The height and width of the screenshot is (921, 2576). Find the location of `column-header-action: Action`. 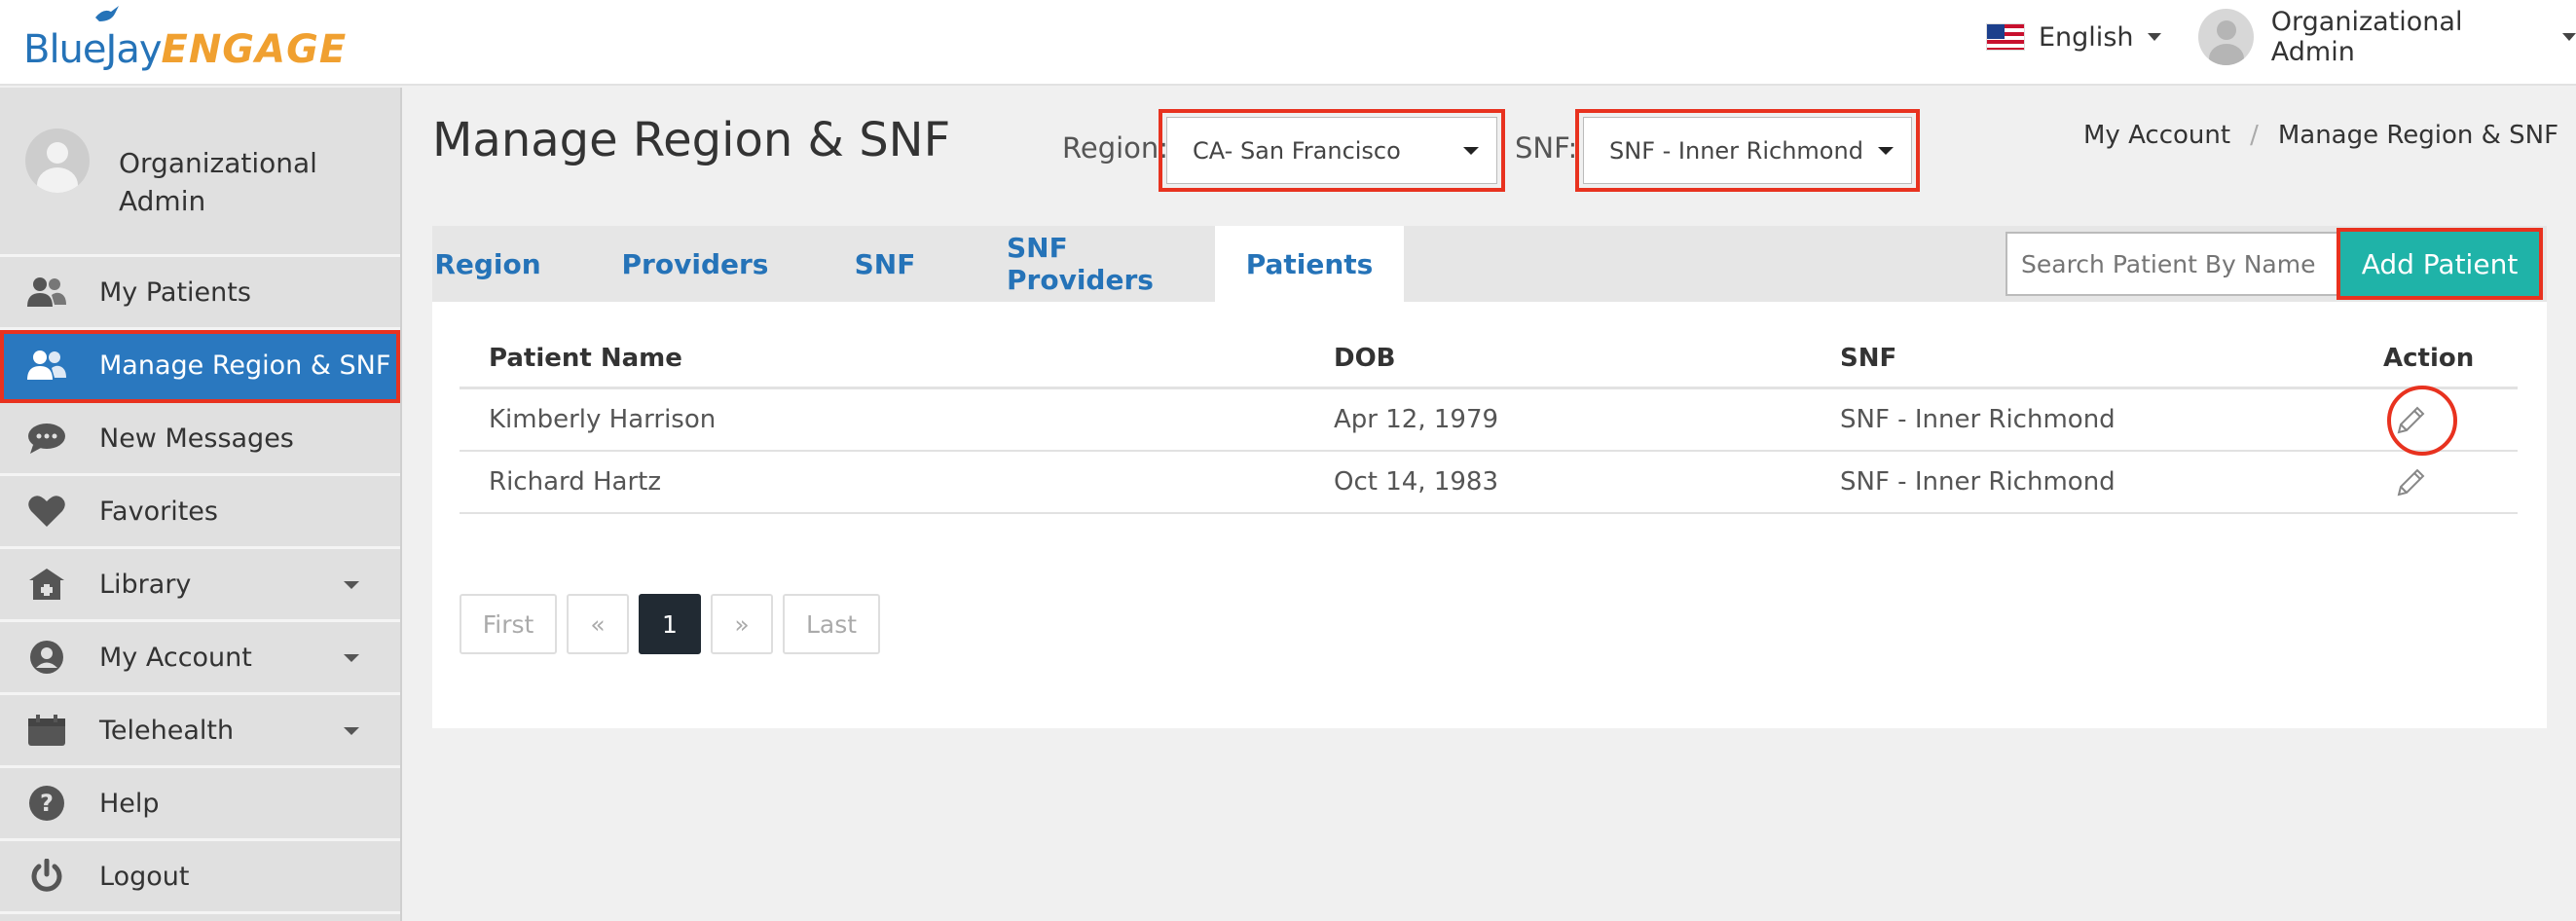

column-header-action: Action is located at coordinates (2429, 358).